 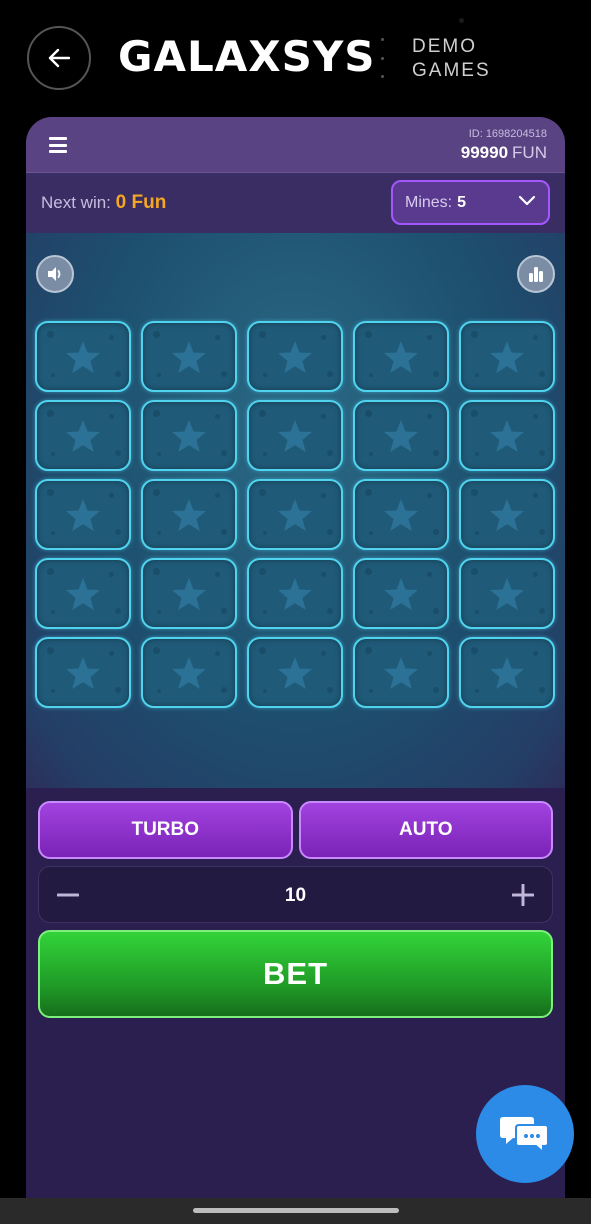 I want to click on home-handle, so click(x=296, y=1210).